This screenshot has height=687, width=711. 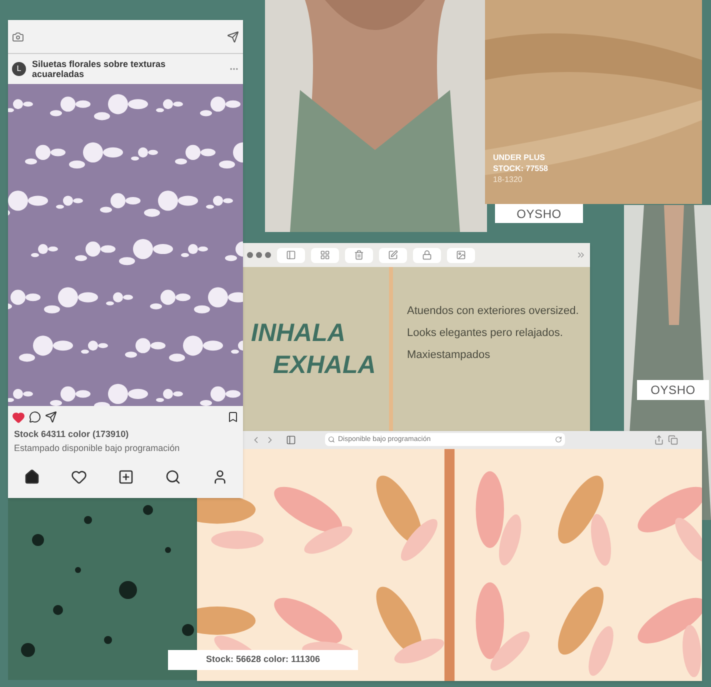 I want to click on like-icon, so click(x=18, y=417).